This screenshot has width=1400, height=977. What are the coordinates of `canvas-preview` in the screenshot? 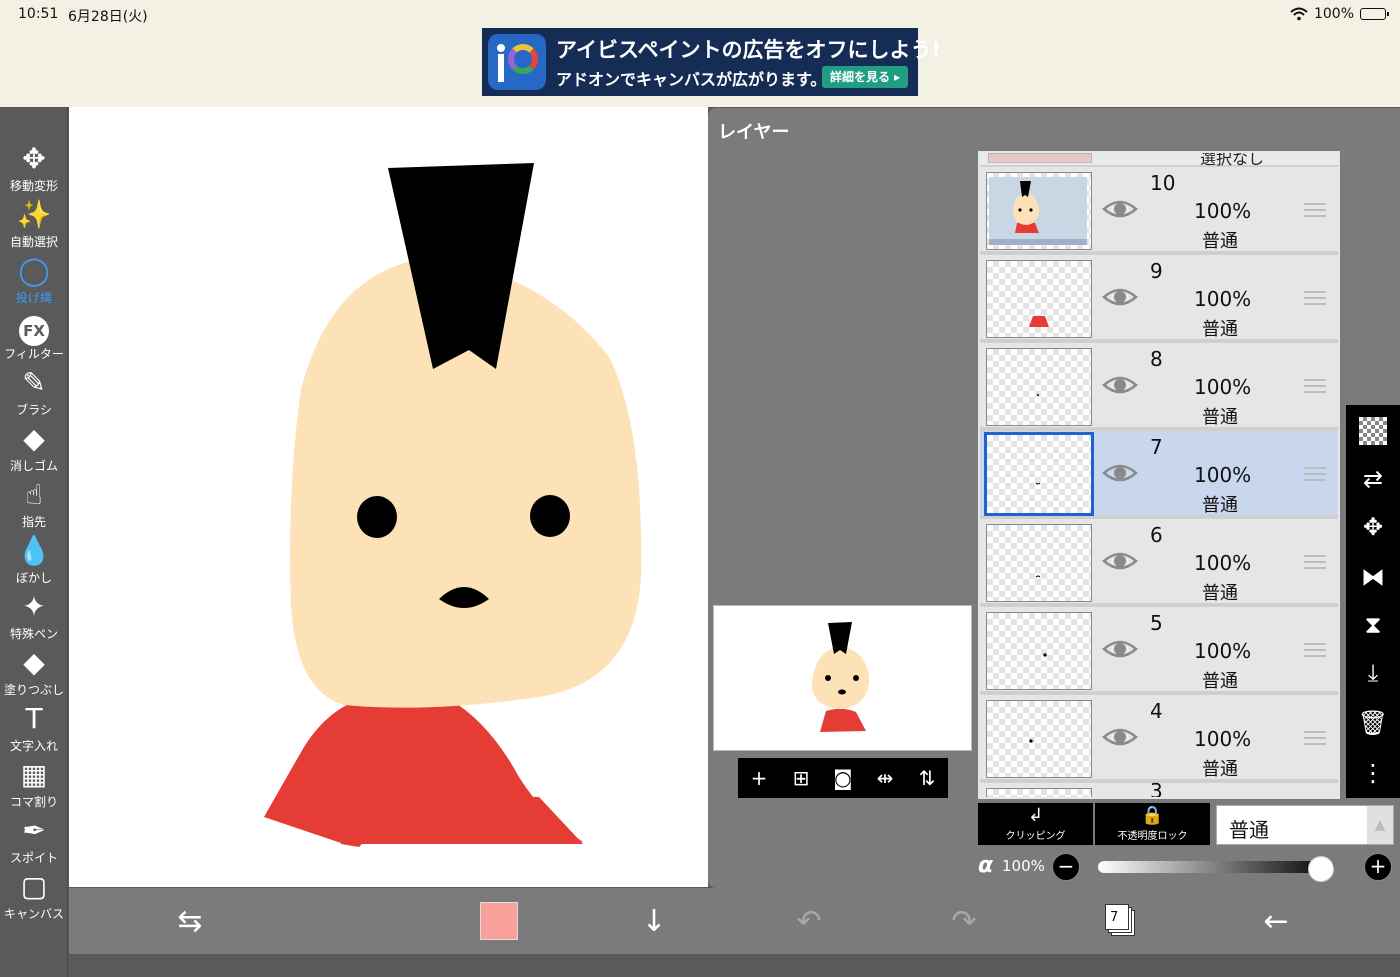 It's located at (842, 678).